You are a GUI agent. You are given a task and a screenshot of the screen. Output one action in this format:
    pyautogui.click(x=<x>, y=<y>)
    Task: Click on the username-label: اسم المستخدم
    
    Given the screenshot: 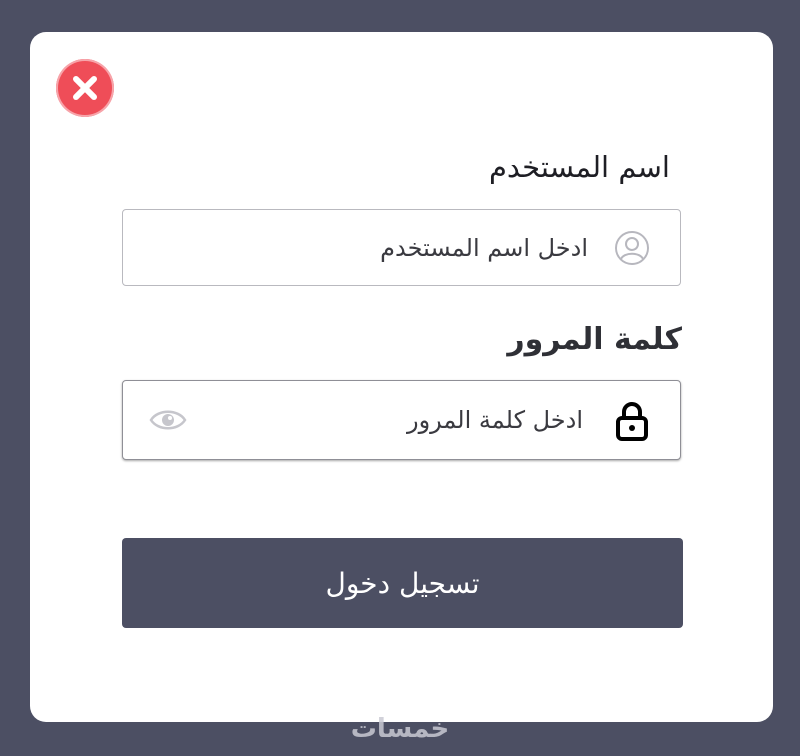 What is the action you would take?
    pyautogui.click(x=579, y=167)
    